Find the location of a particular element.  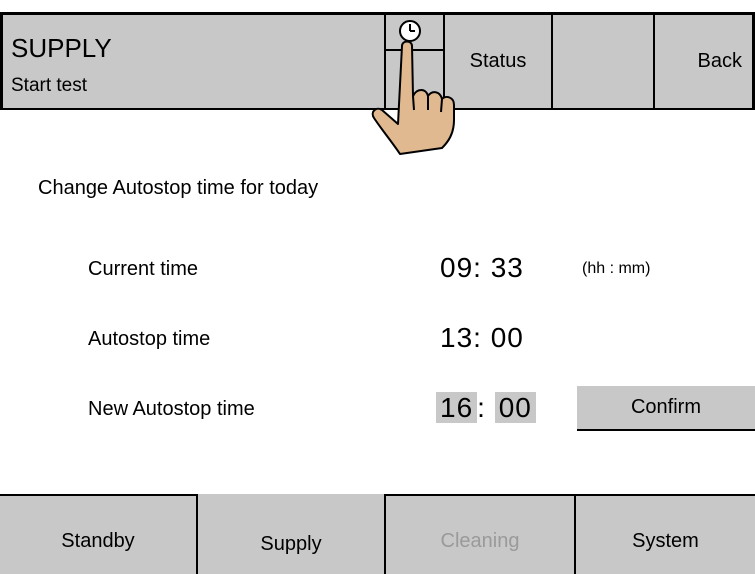

confirm-button: Confirm is located at coordinates (666, 408).